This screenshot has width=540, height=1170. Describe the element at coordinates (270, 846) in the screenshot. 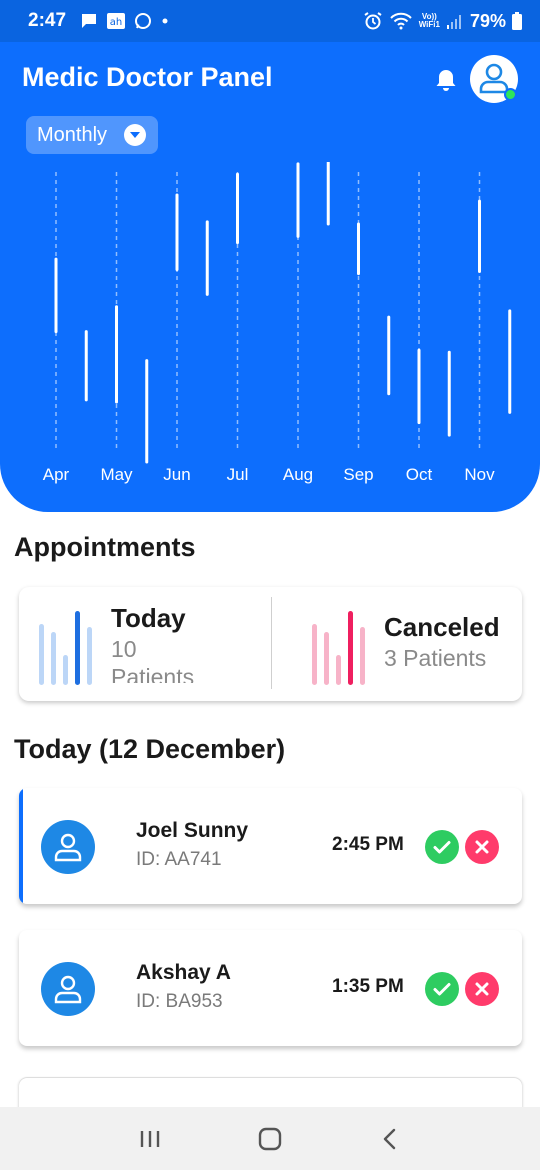

I see `appointment-card: Joel Sunny ID: AA741 2:45 PM` at that location.